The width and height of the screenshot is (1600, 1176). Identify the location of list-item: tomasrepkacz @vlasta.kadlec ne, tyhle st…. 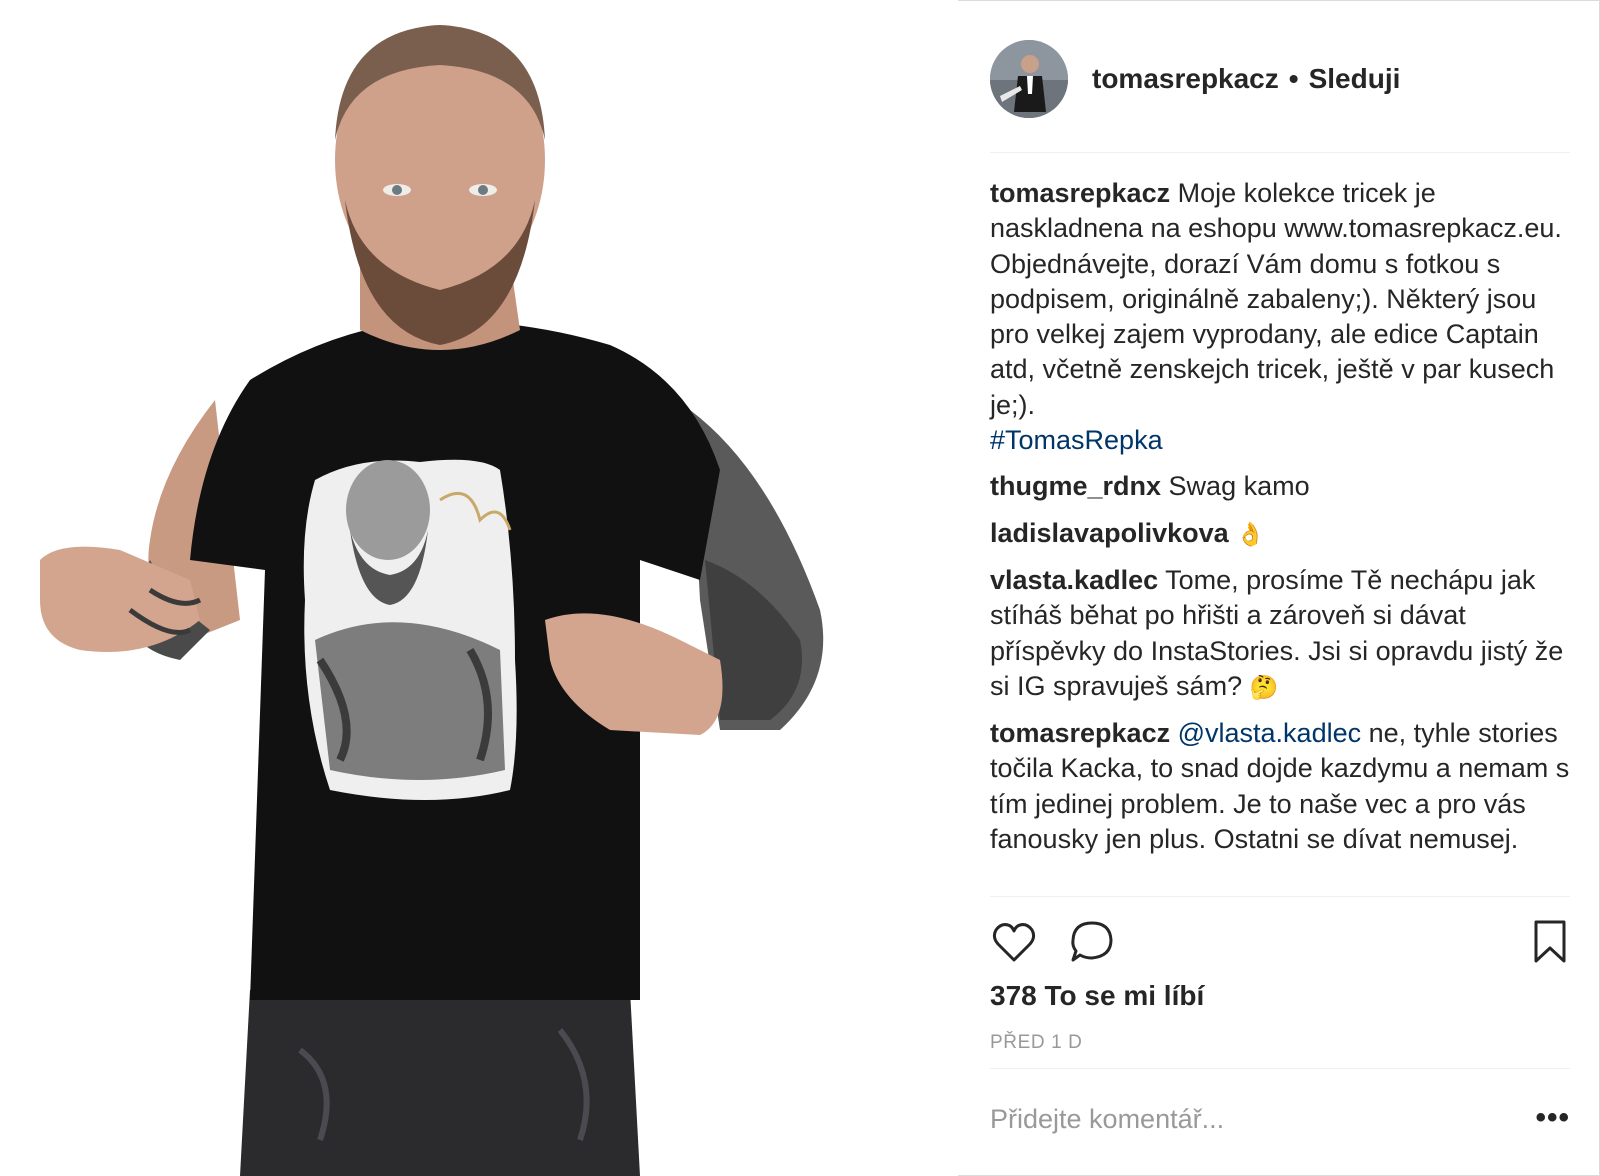
(1280, 786).